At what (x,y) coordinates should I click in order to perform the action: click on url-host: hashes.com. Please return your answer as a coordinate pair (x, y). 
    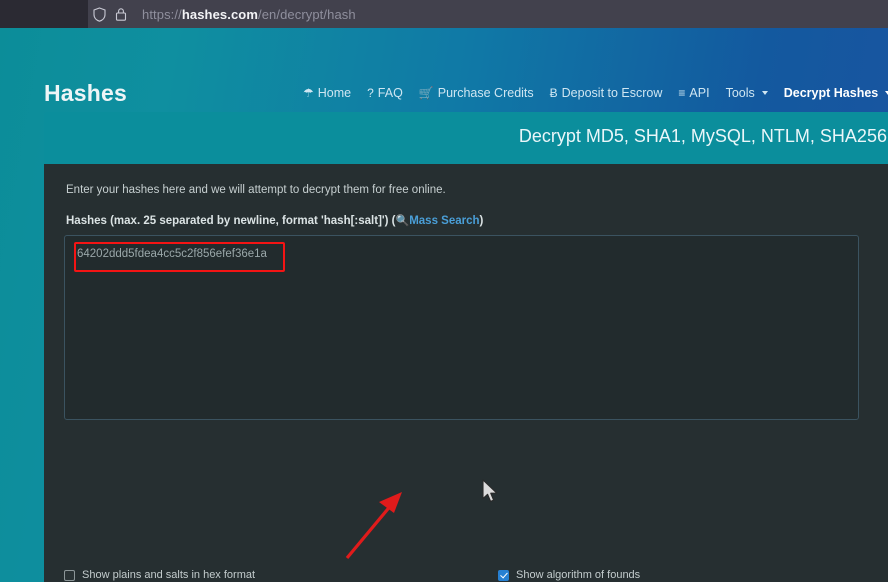
    Looking at the image, I should click on (219, 14).